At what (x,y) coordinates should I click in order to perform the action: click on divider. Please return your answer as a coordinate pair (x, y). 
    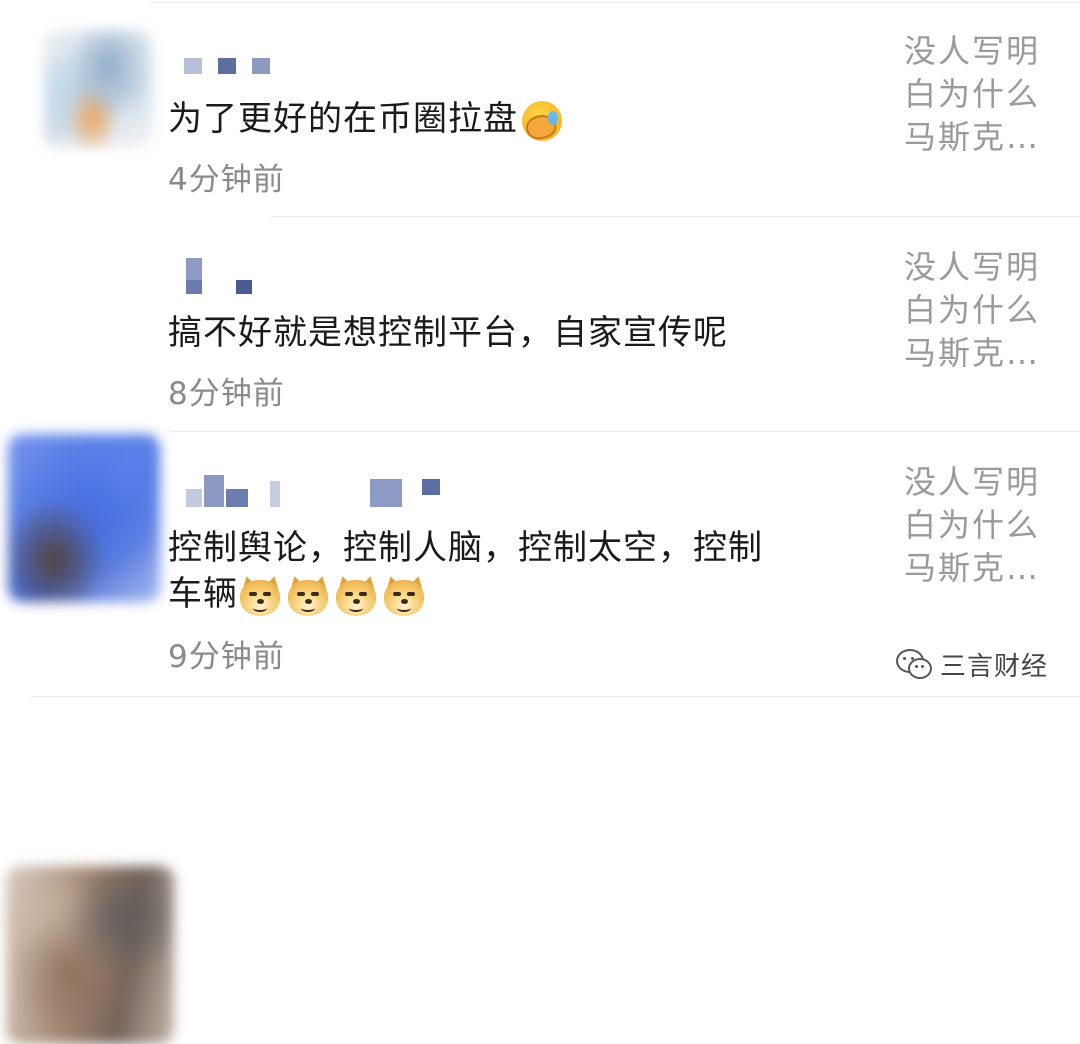
    Looking at the image, I should click on (555, 696).